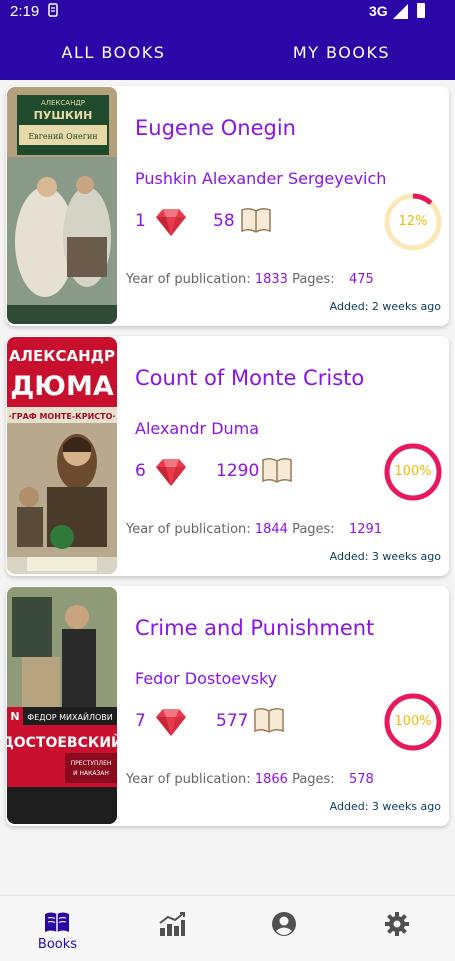  I want to click on svg-text: ·ГРАФ МОНТЕ-КРИСТО·, so click(62, 416).